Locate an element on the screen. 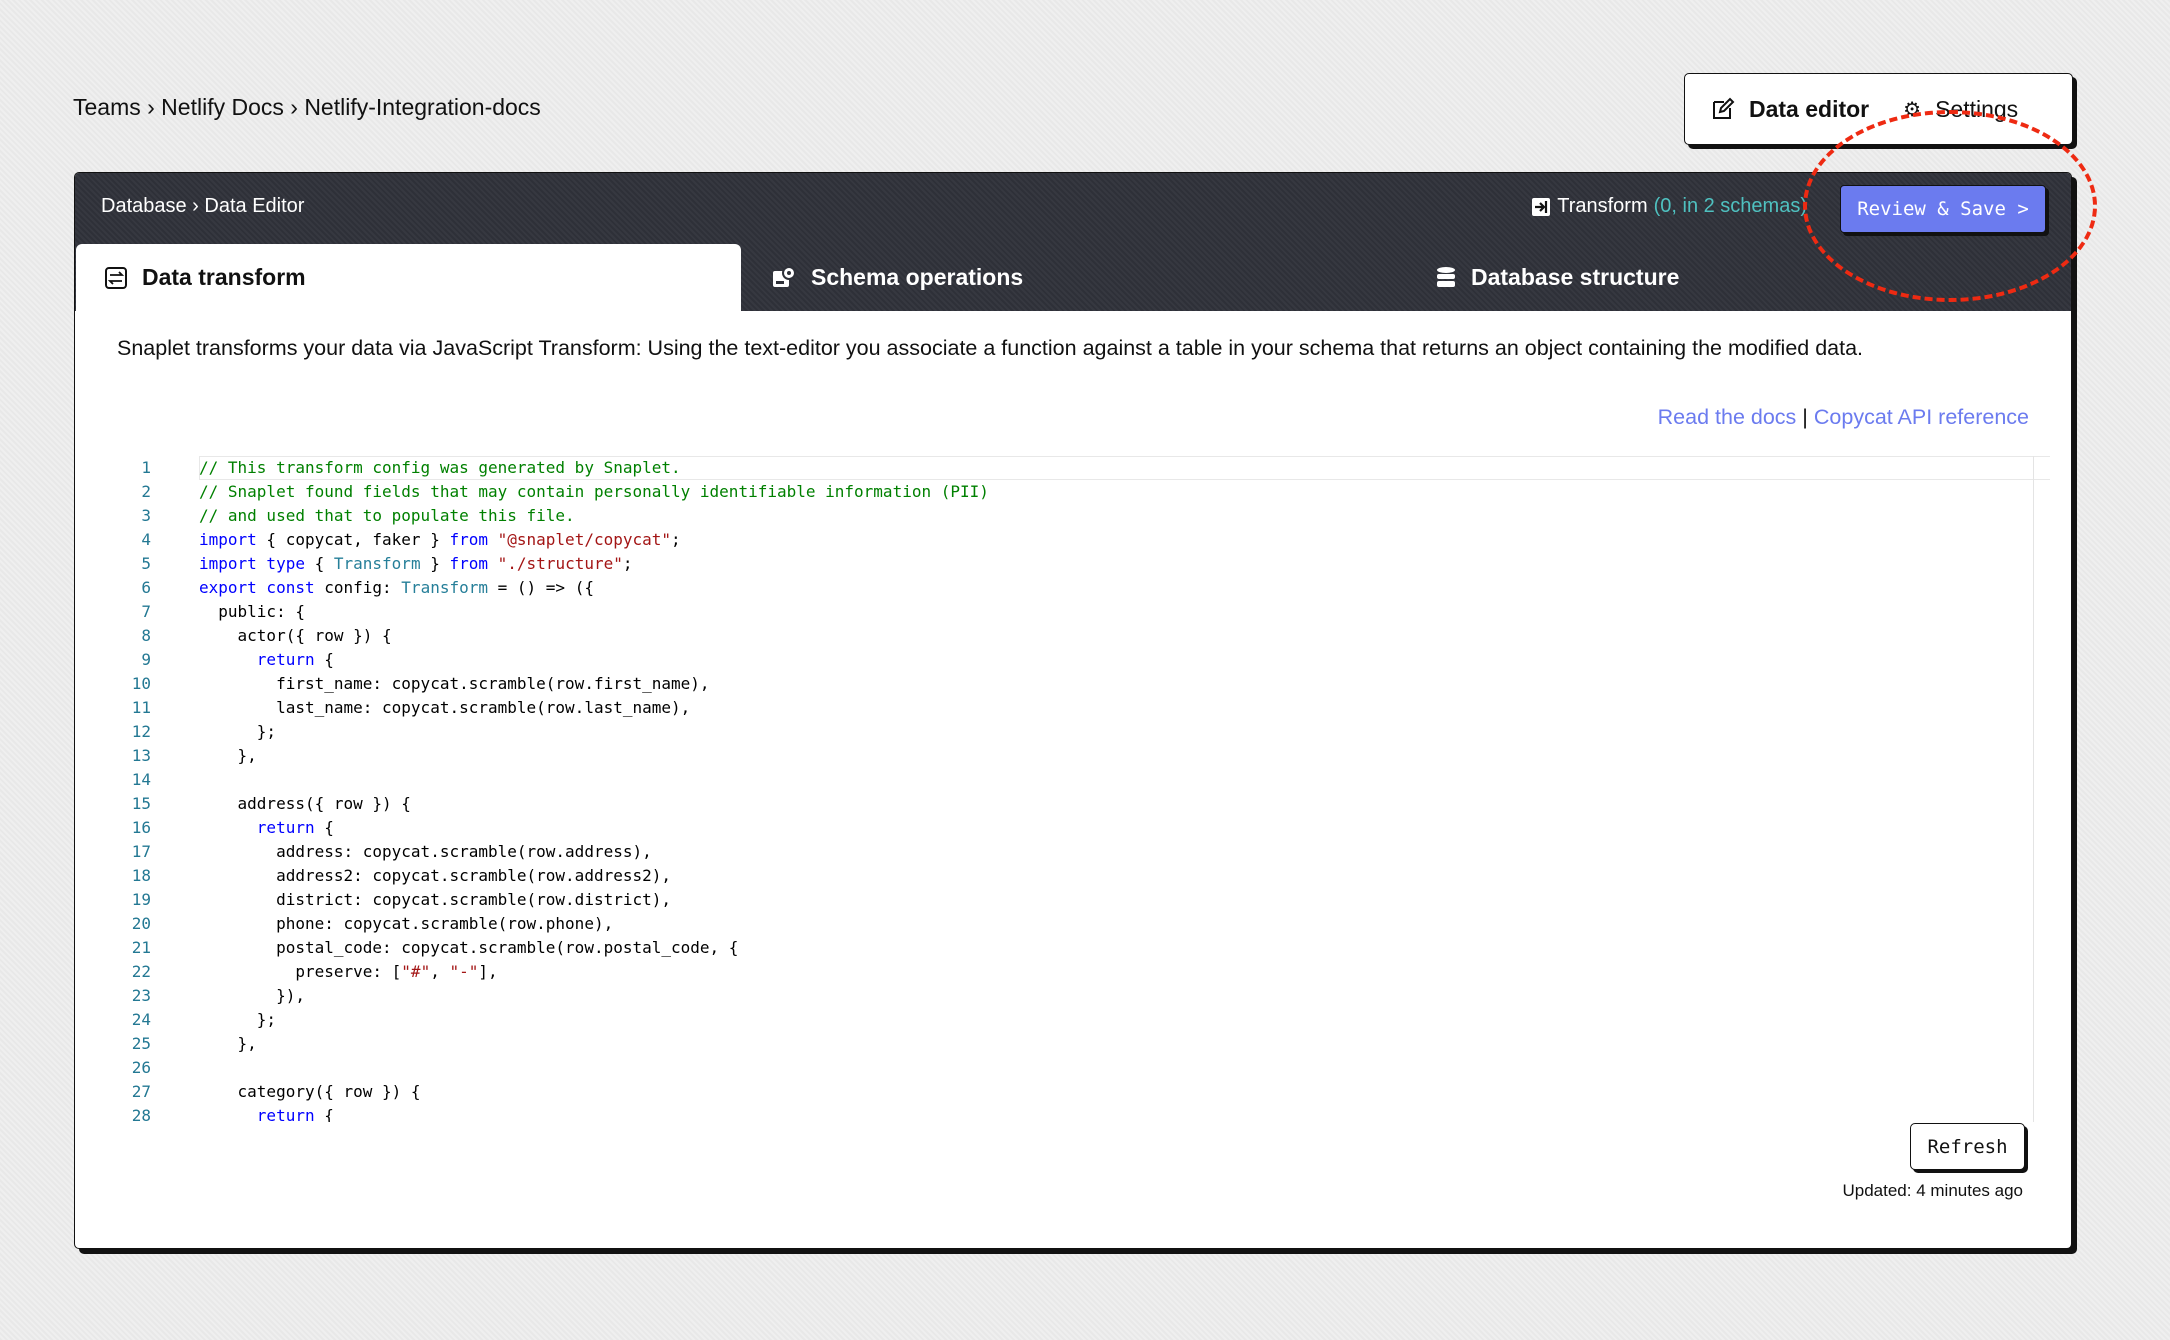  code-text: address: copycat.scramble(row.address), is located at coordinates (425, 852).